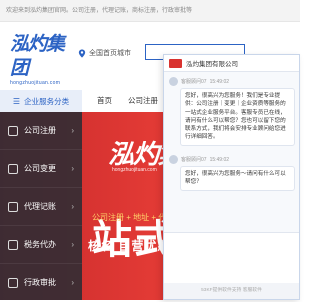  I want to click on menu-icon: ☰, so click(16, 101).